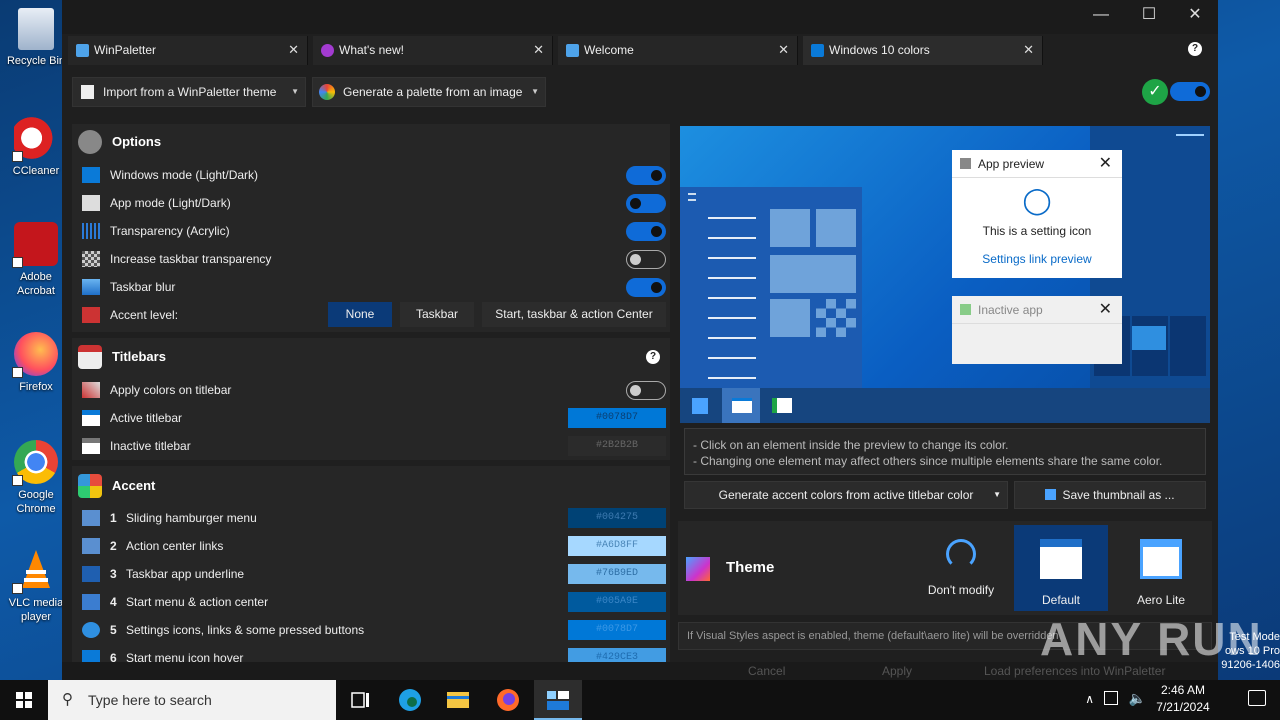 The image size is (1280, 720). I want to click on active-titlebar-color: #0078D7, so click(617, 418).